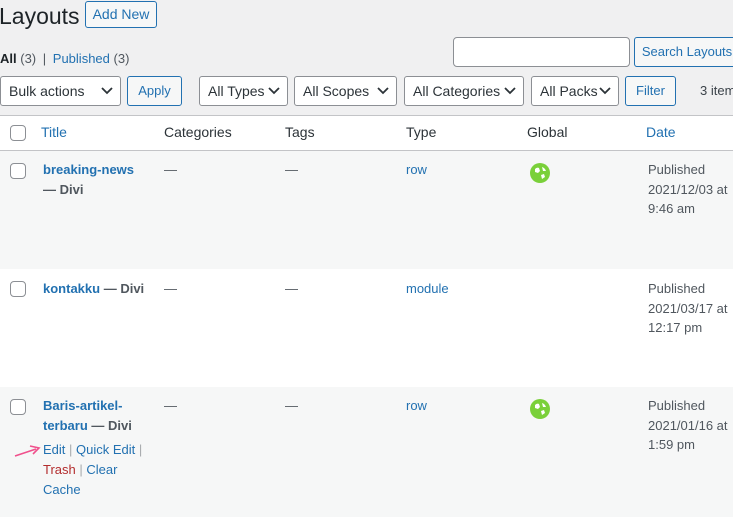 The image size is (733, 517). I want to click on view-all-count: (3), so click(28, 58).